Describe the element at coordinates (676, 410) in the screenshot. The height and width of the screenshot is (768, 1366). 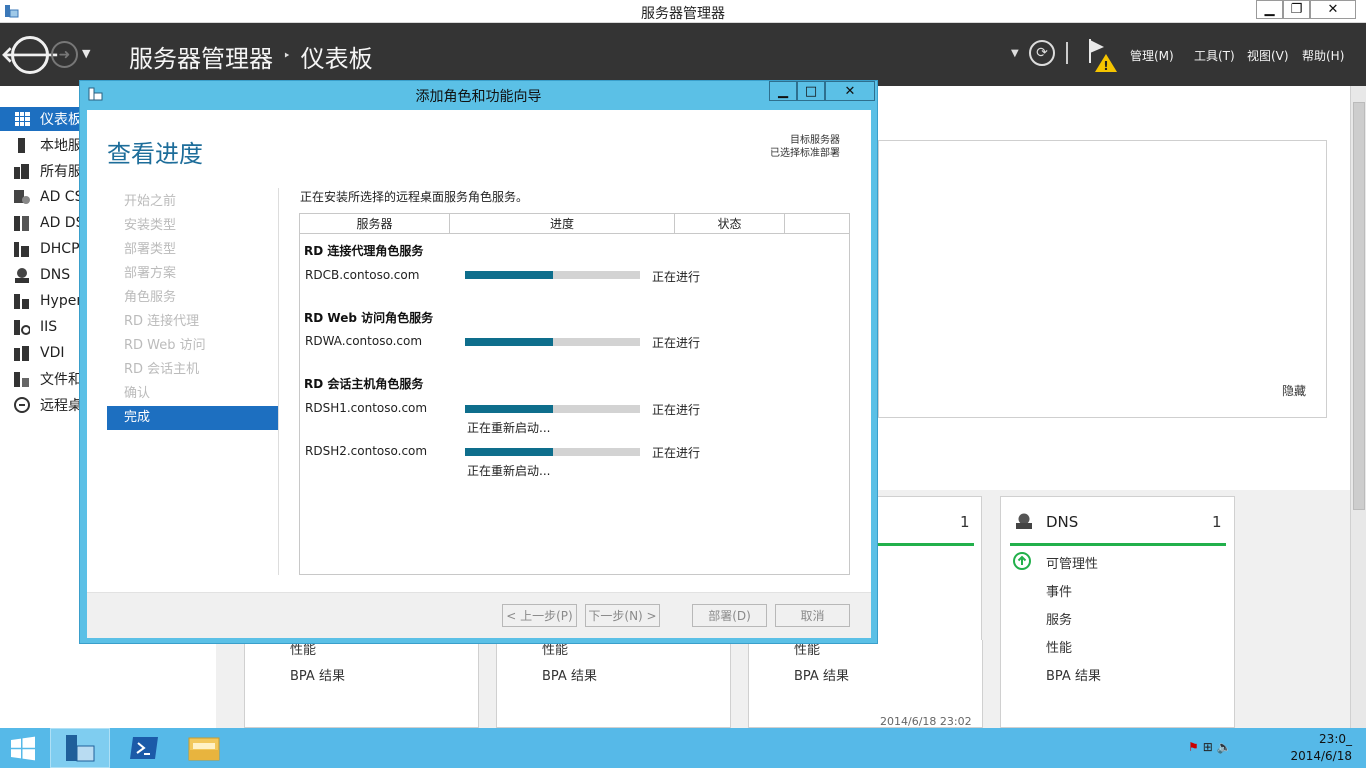
I see `server-status: 正在进行` at that location.